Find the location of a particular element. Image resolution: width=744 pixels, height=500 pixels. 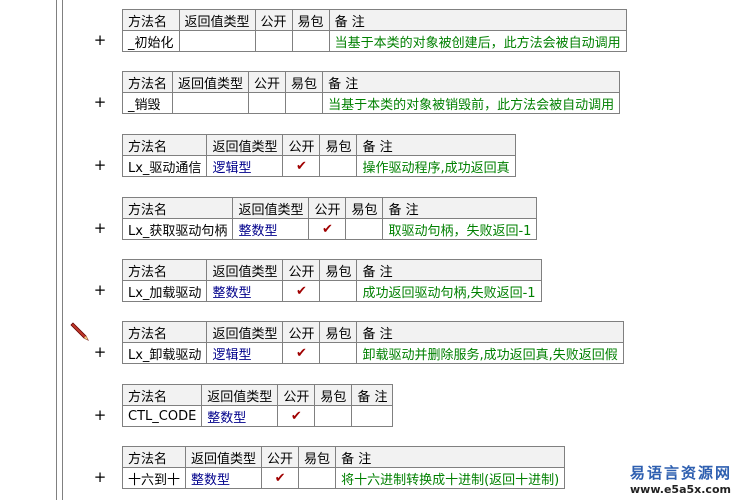

method-note: 将十六进制转换成十进制(返回十进制) is located at coordinates (450, 478).